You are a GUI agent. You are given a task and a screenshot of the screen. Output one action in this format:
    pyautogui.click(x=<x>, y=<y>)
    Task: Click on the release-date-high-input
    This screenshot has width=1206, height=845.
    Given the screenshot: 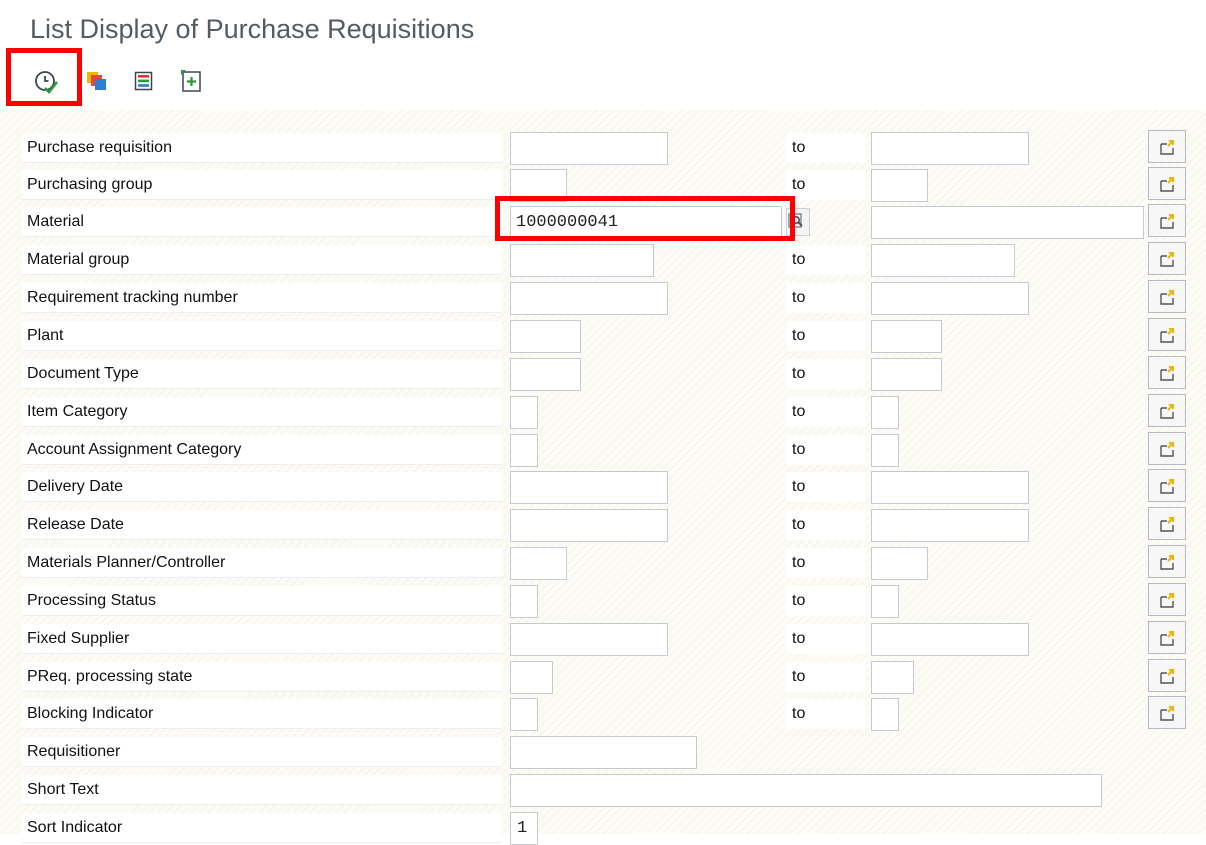 What is the action you would take?
    pyautogui.click(x=950, y=525)
    